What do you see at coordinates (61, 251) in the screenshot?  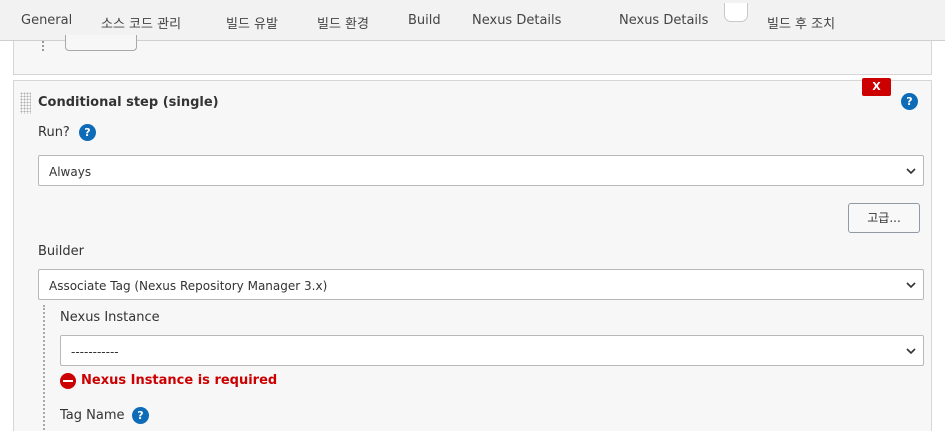 I see `builder-label: Builder` at bounding box center [61, 251].